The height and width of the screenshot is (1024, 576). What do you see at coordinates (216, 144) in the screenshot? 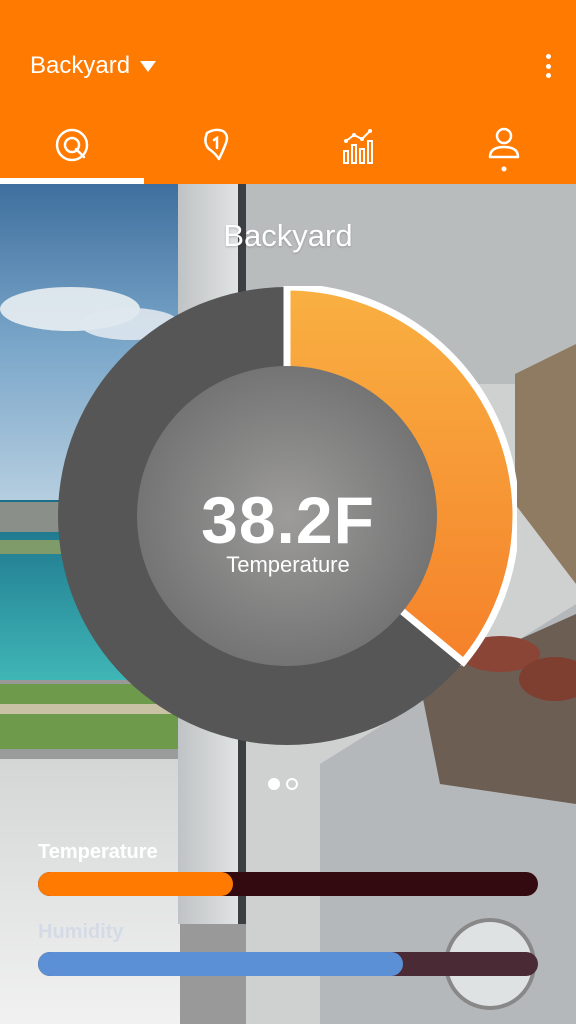
I see `map-pin-icon` at bounding box center [216, 144].